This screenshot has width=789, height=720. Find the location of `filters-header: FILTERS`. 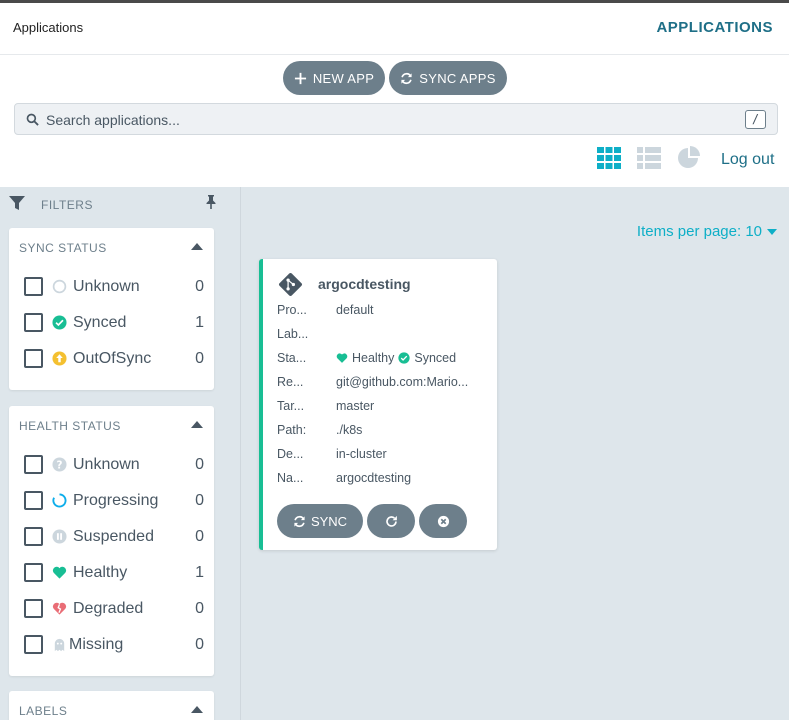

filters-header: FILTERS is located at coordinates (120, 206).